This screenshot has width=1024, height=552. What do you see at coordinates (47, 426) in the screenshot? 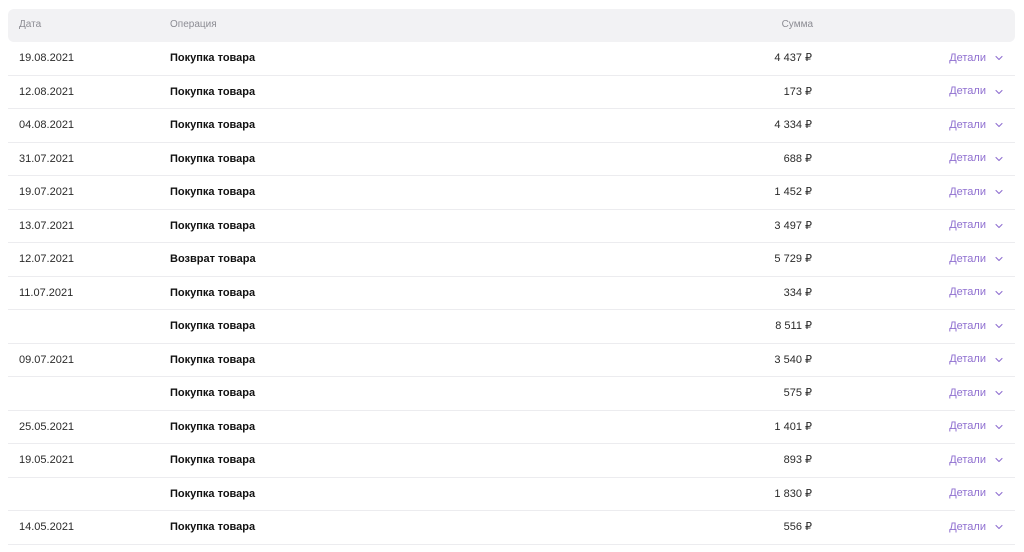
I see `row-date: 25.05.2021` at bounding box center [47, 426].